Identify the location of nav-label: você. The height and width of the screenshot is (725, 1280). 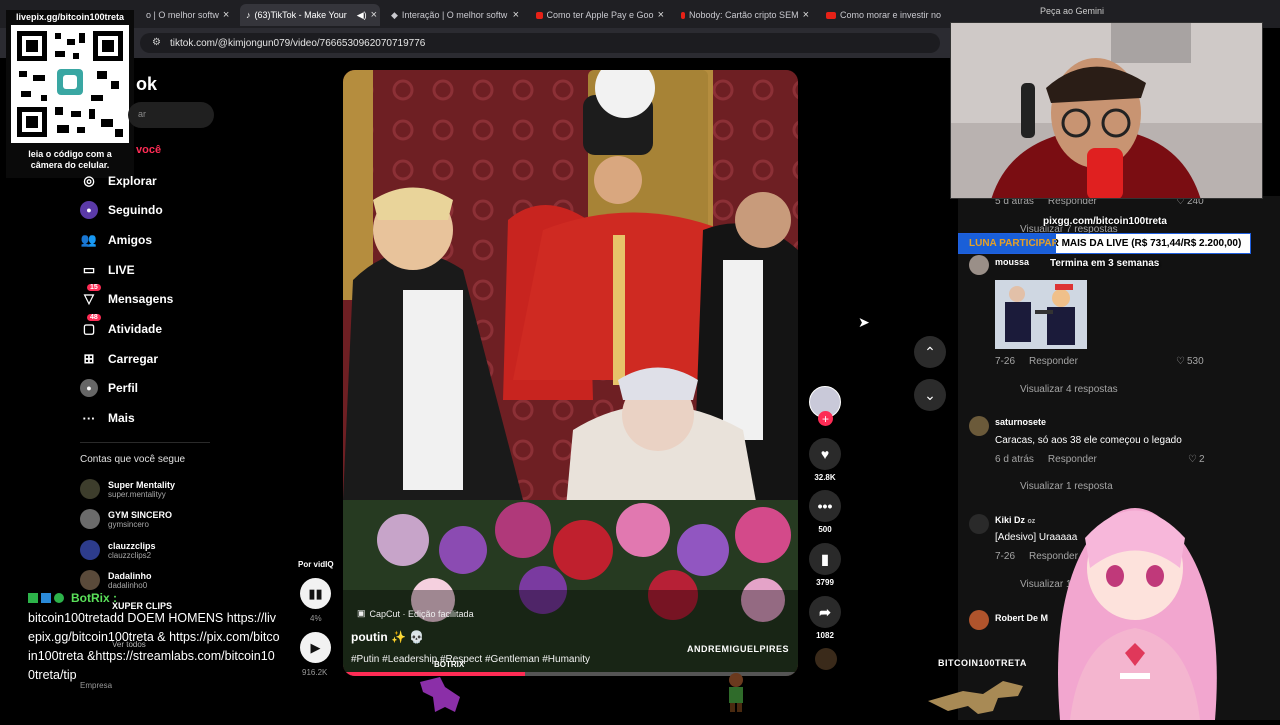
(149, 150).